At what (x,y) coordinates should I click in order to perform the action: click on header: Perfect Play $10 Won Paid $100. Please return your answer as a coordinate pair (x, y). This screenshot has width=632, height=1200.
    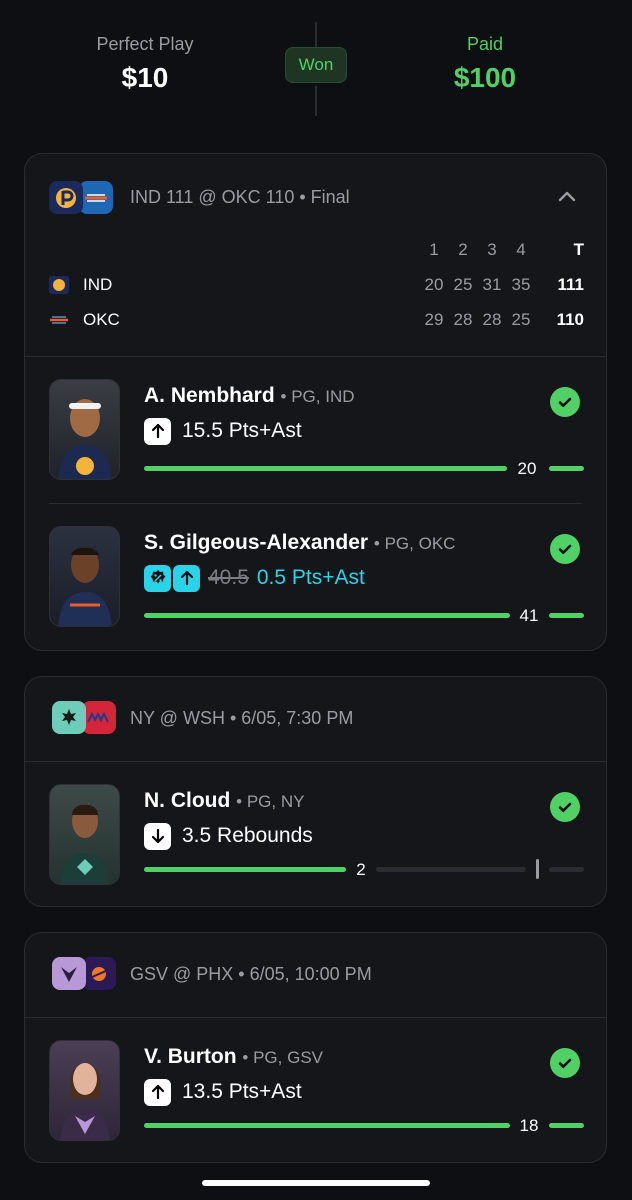
    Looking at the image, I should click on (316, 65).